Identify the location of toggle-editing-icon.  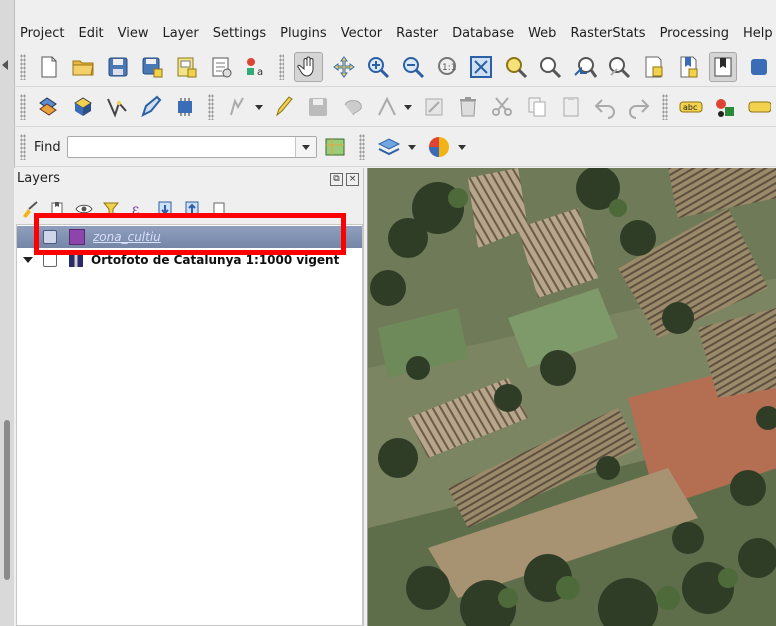
(185, 107).